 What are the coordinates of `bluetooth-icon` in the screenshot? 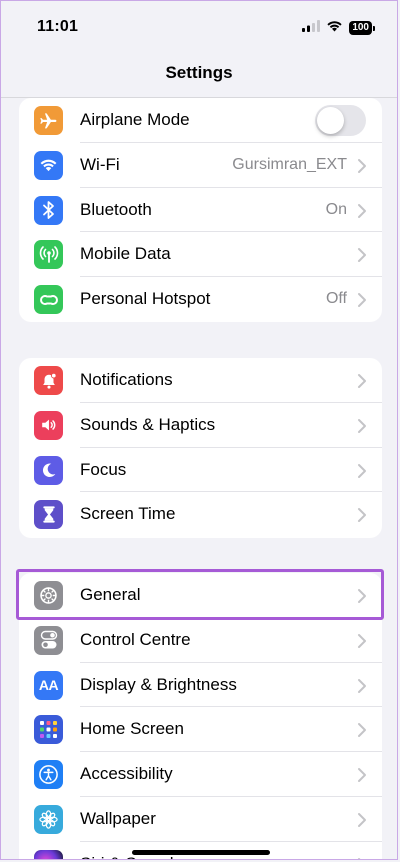 It's located at (48, 210).